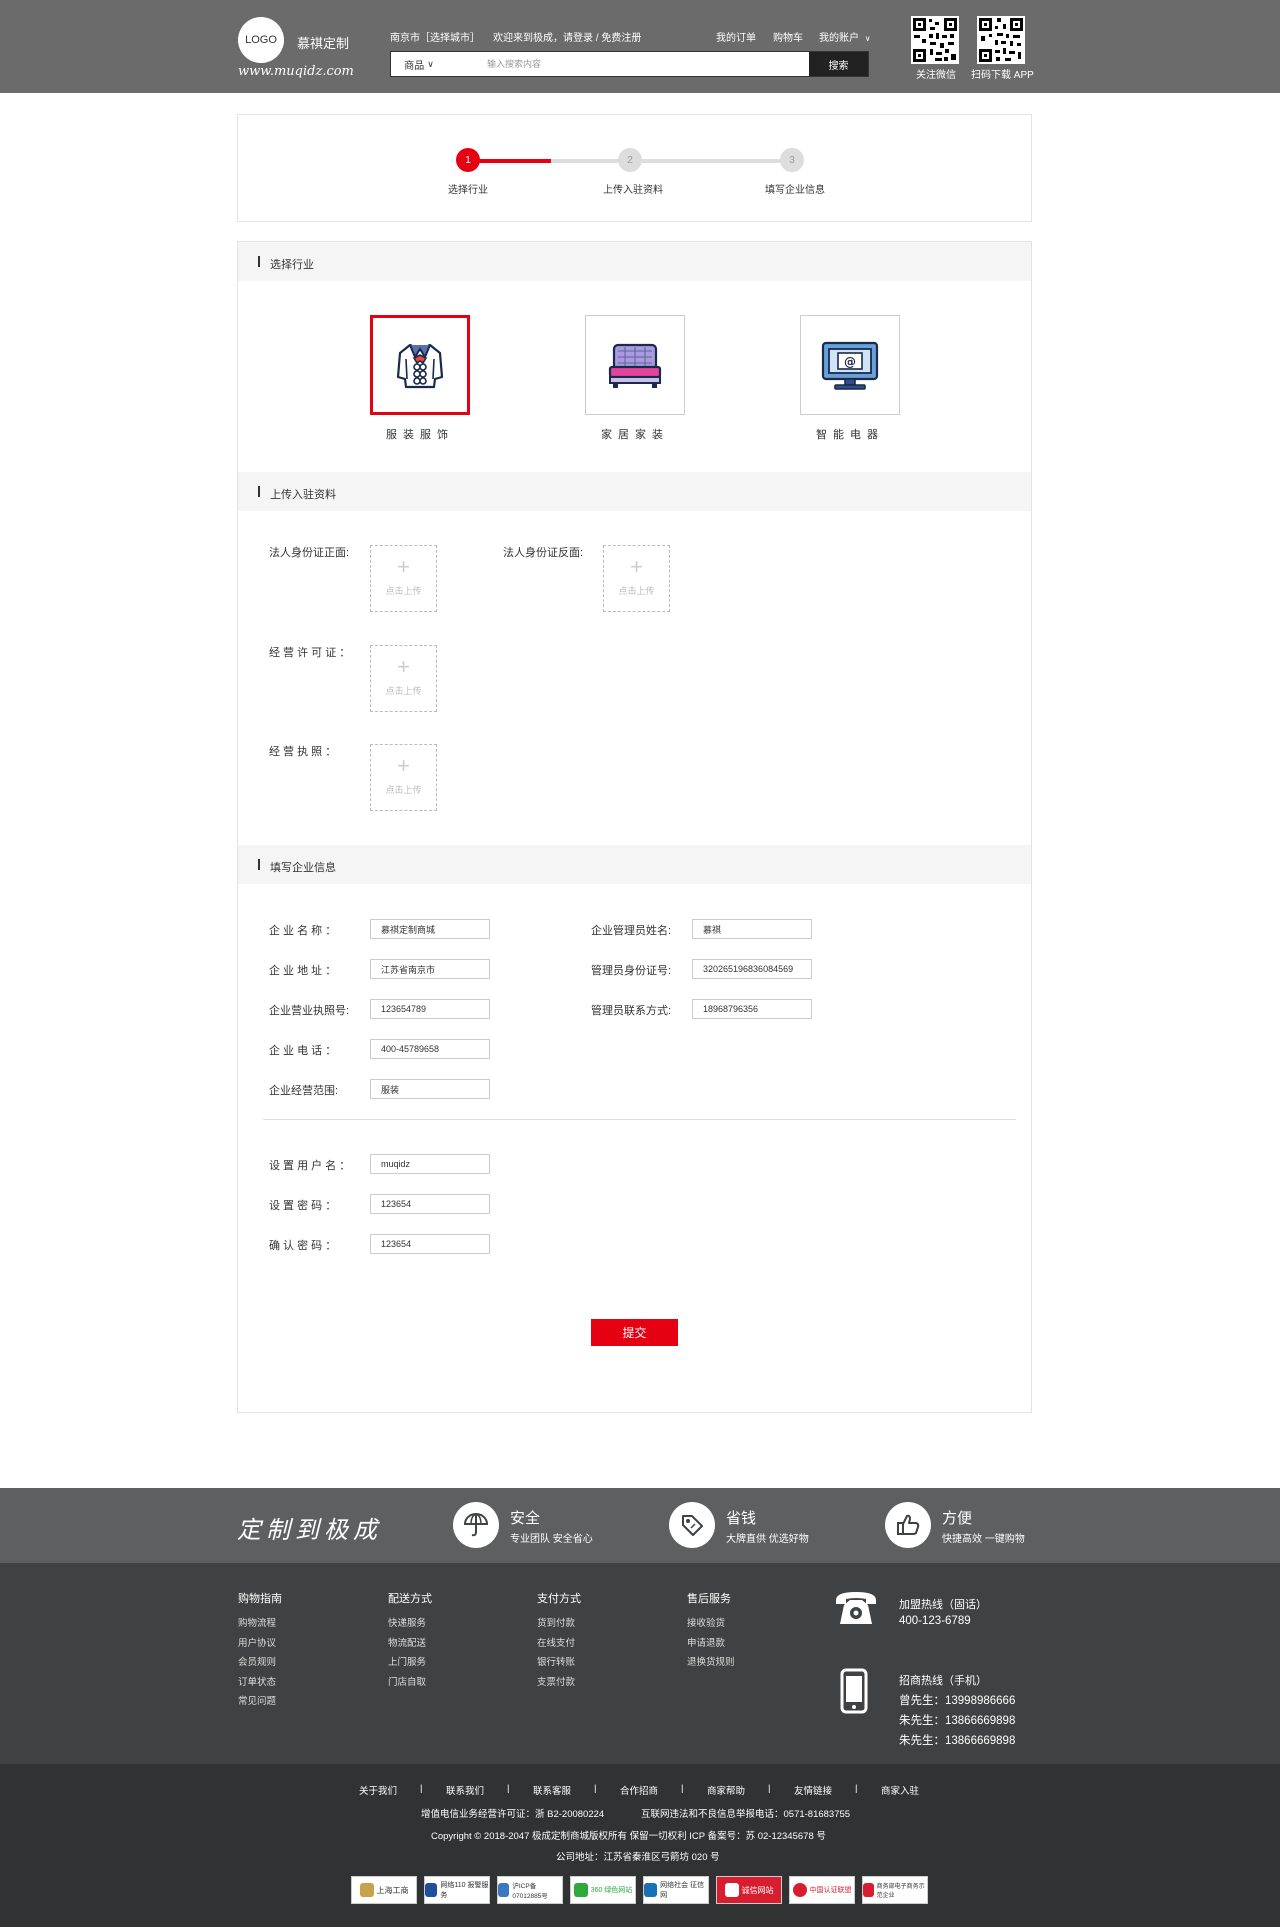 This screenshot has width=1280, height=1927. What do you see at coordinates (303, 1246) in the screenshot?
I see `confirm-password-label: 确 认 密 码 ：` at bounding box center [303, 1246].